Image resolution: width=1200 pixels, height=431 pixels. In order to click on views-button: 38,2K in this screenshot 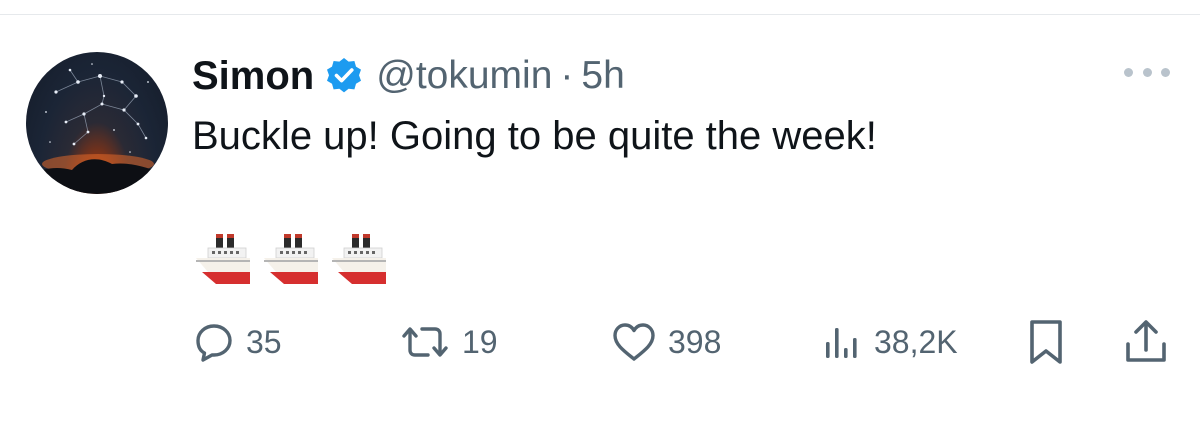, I will do `click(889, 342)`.